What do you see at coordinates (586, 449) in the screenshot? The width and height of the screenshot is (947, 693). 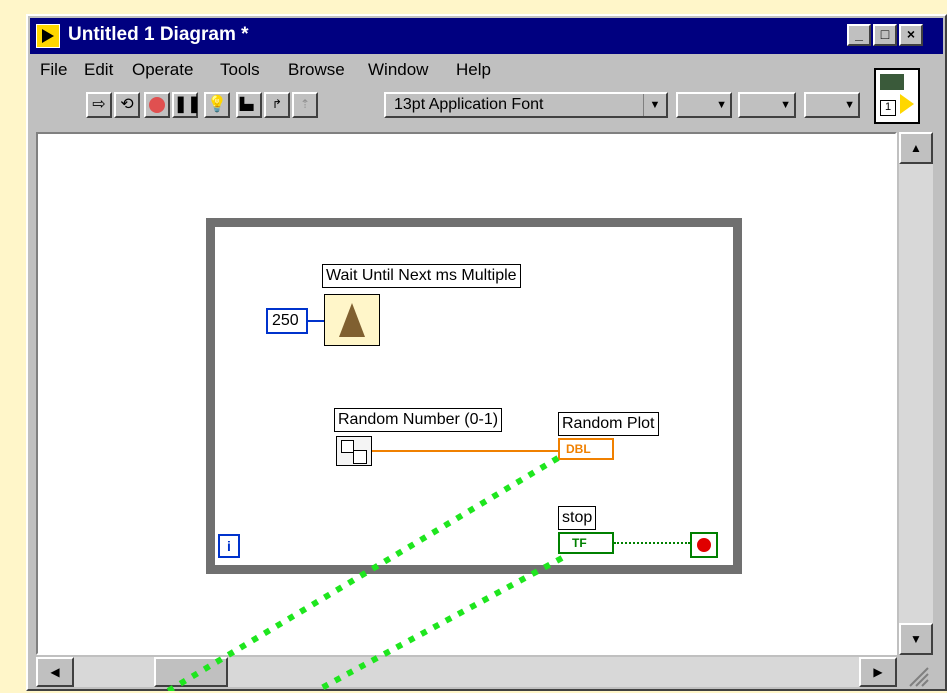 I see `plot-terminal: DBL` at bounding box center [586, 449].